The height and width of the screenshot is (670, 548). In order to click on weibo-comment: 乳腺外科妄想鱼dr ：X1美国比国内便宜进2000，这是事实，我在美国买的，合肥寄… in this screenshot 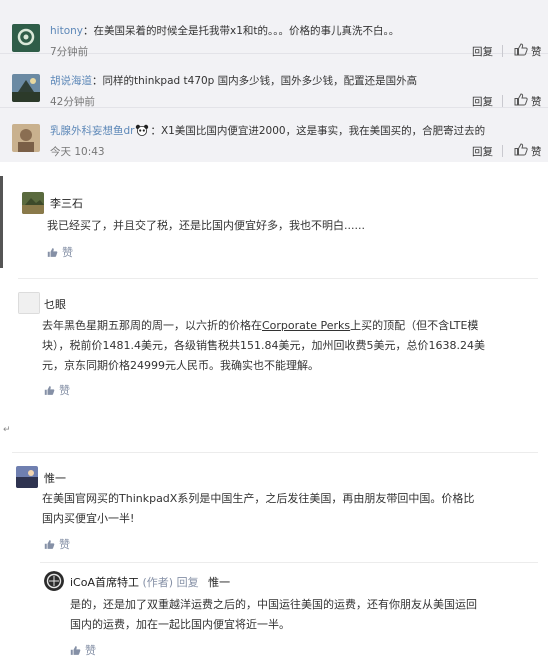, I will do `click(274, 135)`.